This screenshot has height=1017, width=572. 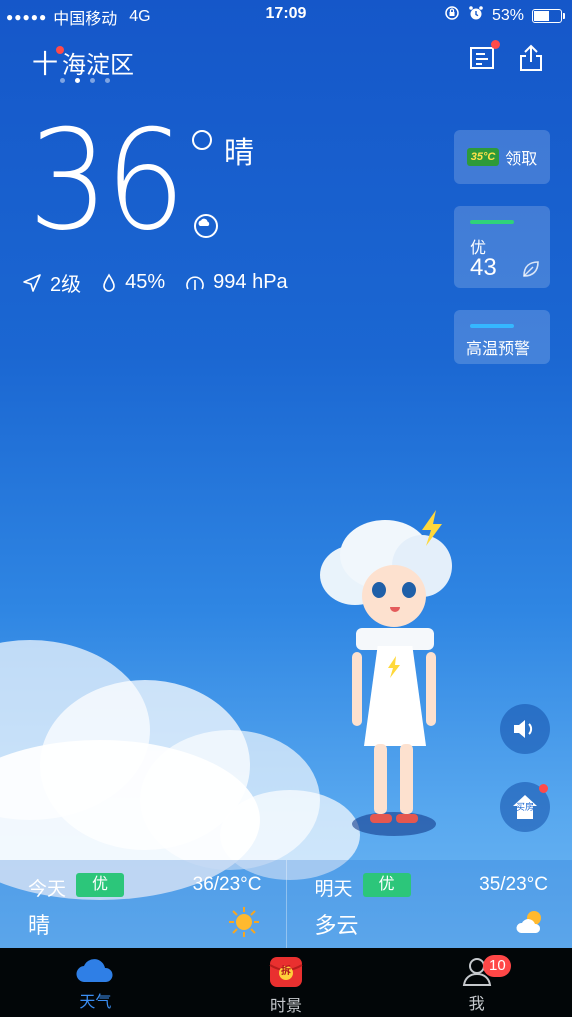 I want to click on city-name: 海淀区, so click(x=98, y=65).